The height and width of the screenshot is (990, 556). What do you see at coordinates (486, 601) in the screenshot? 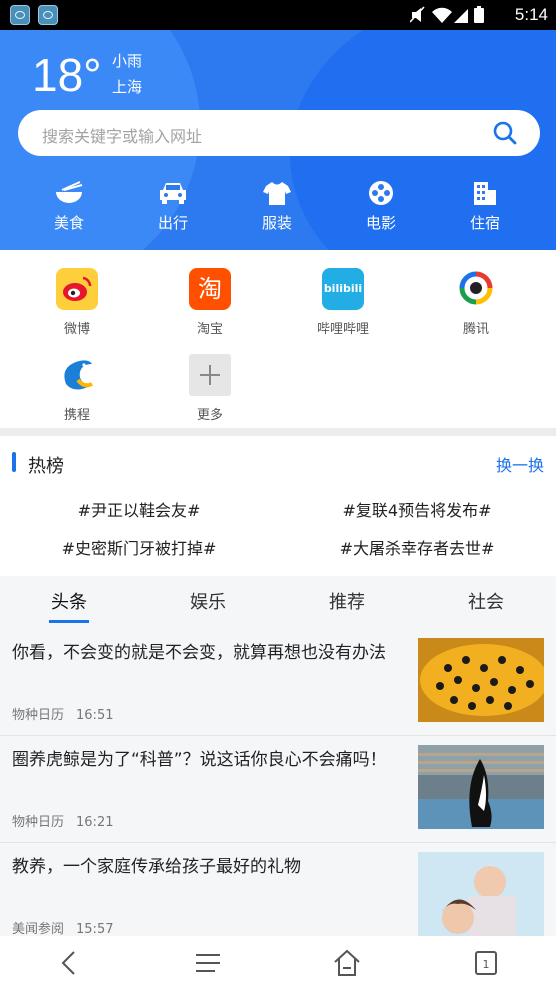
I see `tab-society: 社会` at bounding box center [486, 601].